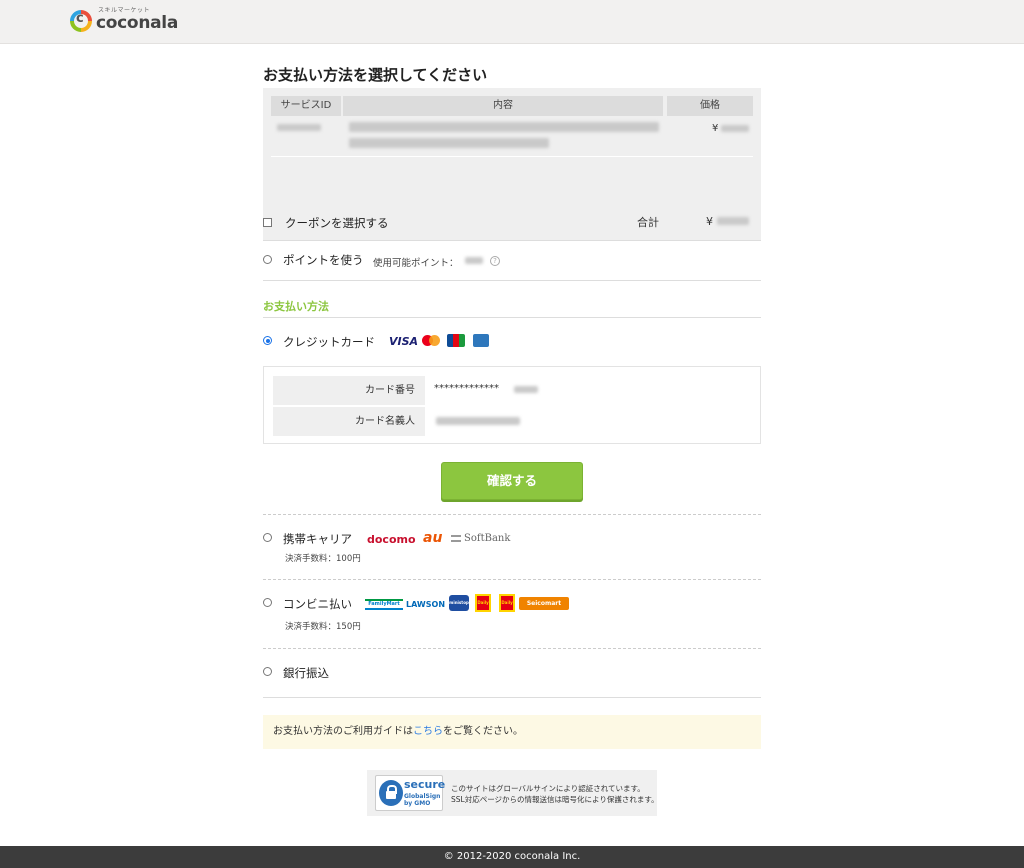 The width and height of the screenshot is (1024, 868). I want to click on item-price-redacted, so click(735, 128).